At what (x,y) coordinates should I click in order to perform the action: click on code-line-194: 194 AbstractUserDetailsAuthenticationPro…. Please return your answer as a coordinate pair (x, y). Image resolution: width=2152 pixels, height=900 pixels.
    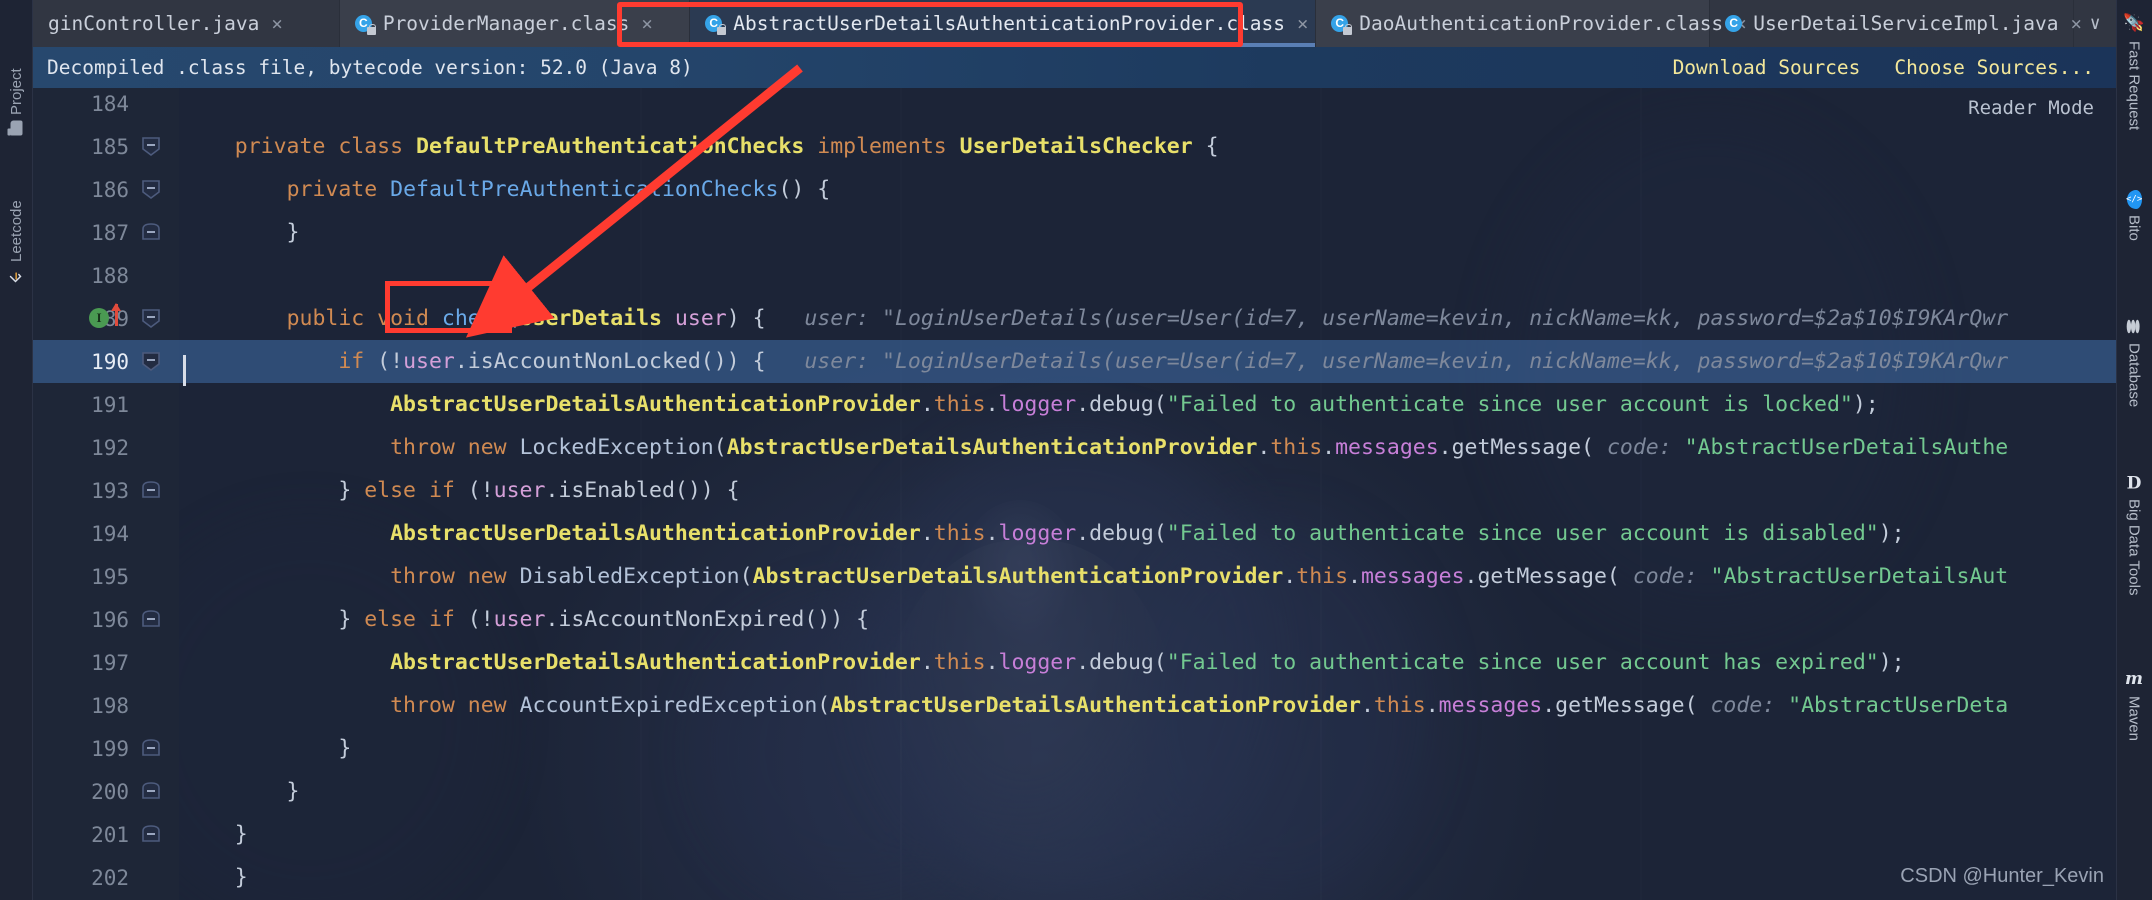
    Looking at the image, I should click on (1074, 533).